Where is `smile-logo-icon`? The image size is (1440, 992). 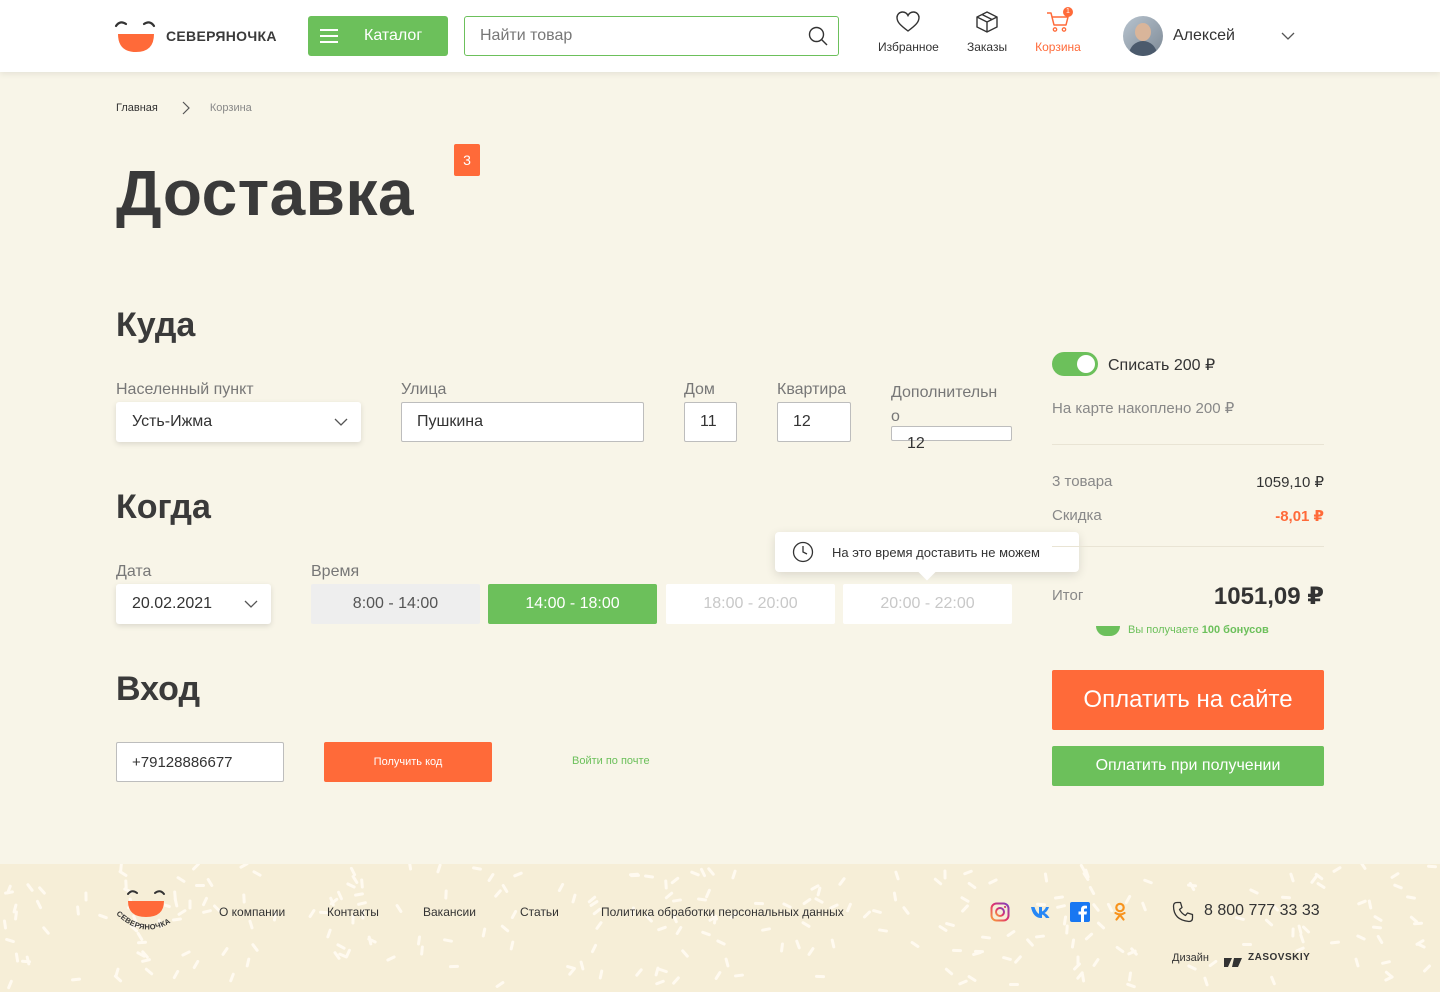 smile-logo-icon is located at coordinates (136, 36).